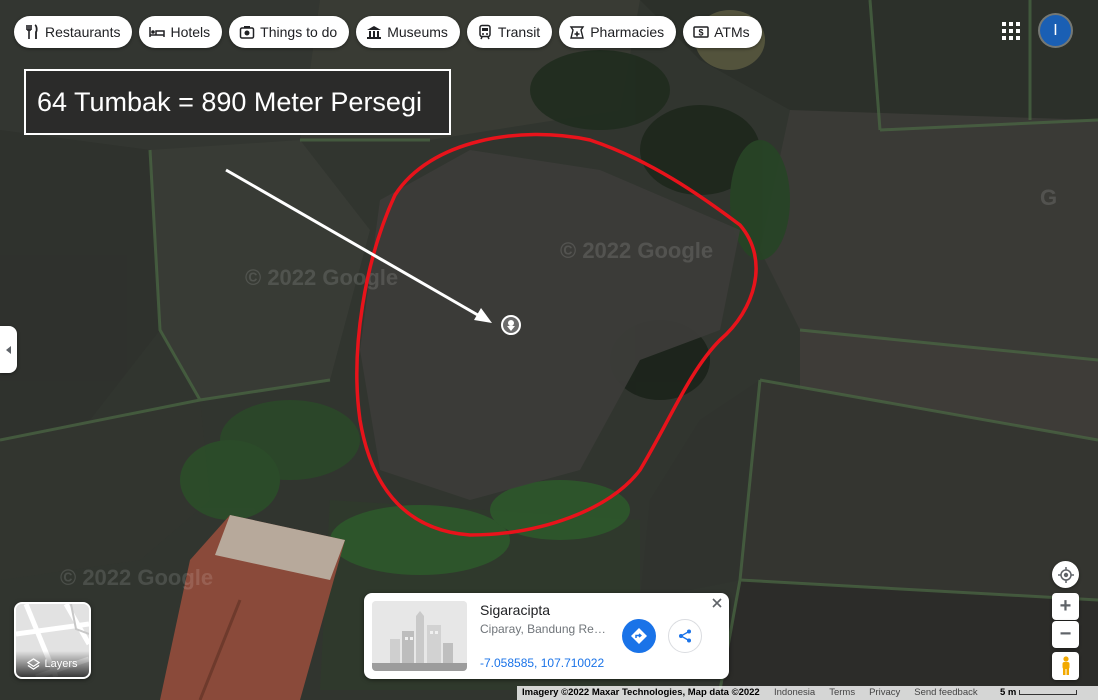 This screenshot has width=1098, height=700. I want to click on chip-museums: Museums, so click(408, 32).